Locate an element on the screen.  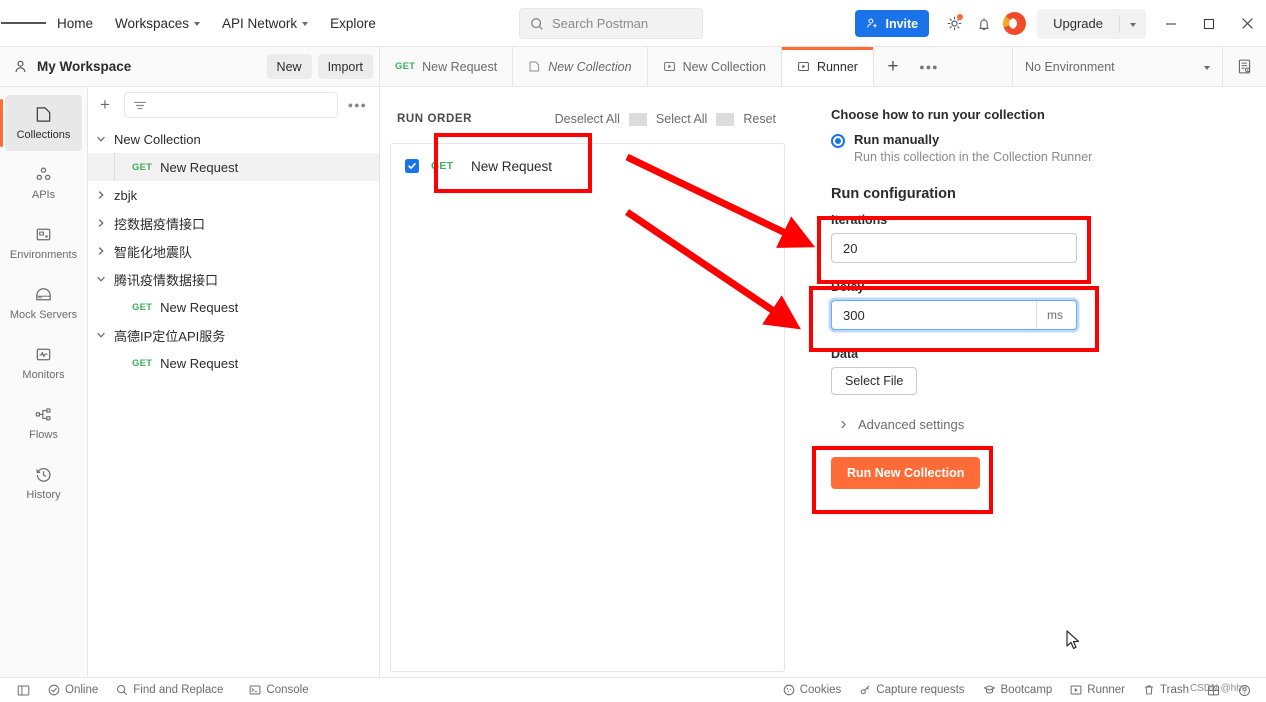
window-maximize-button is located at coordinates (1209, 23).